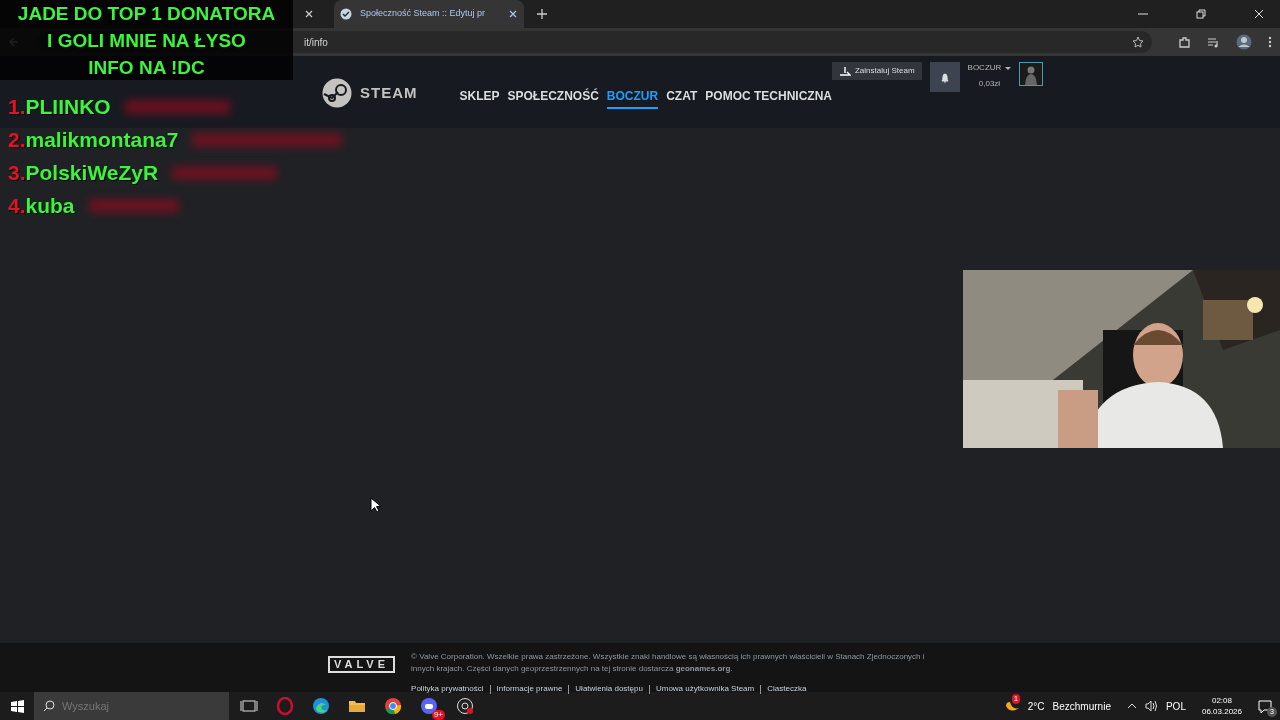 Image resolution: width=1280 pixels, height=720 pixels. I want to click on steam-logo-text: STEAM, so click(389, 93).